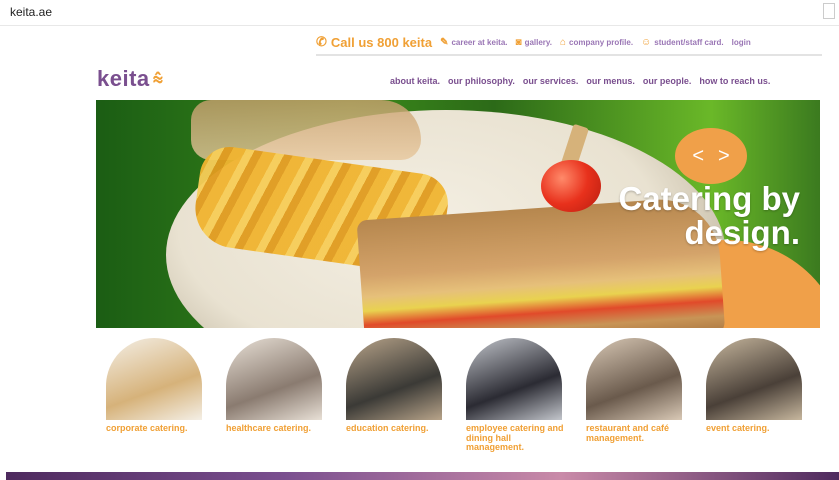  What do you see at coordinates (742, 232) in the screenshot?
I see `hero-tagline-line2: design.` at bounding box center [742, 232].